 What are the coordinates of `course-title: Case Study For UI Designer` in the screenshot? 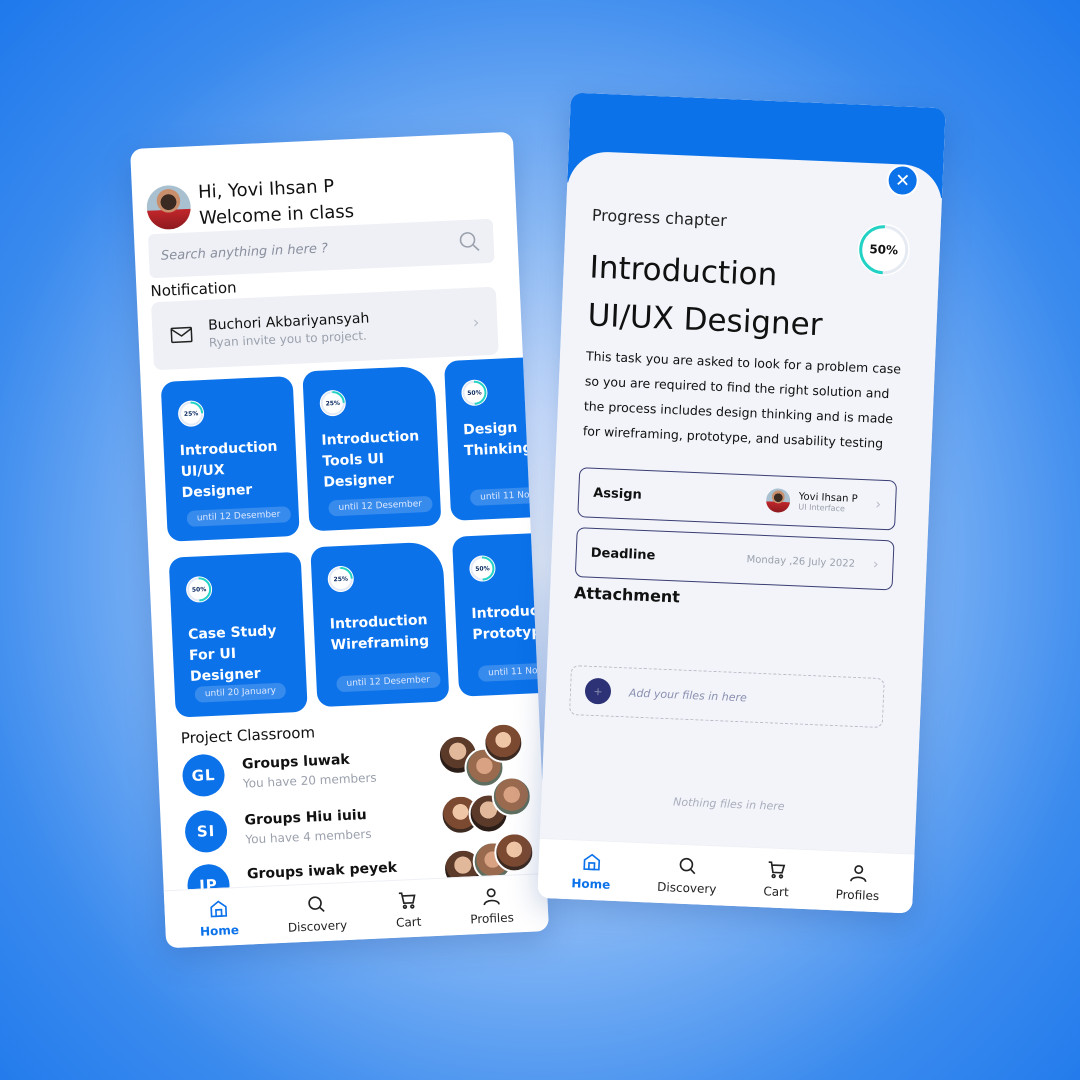 It's located at (232, 653).